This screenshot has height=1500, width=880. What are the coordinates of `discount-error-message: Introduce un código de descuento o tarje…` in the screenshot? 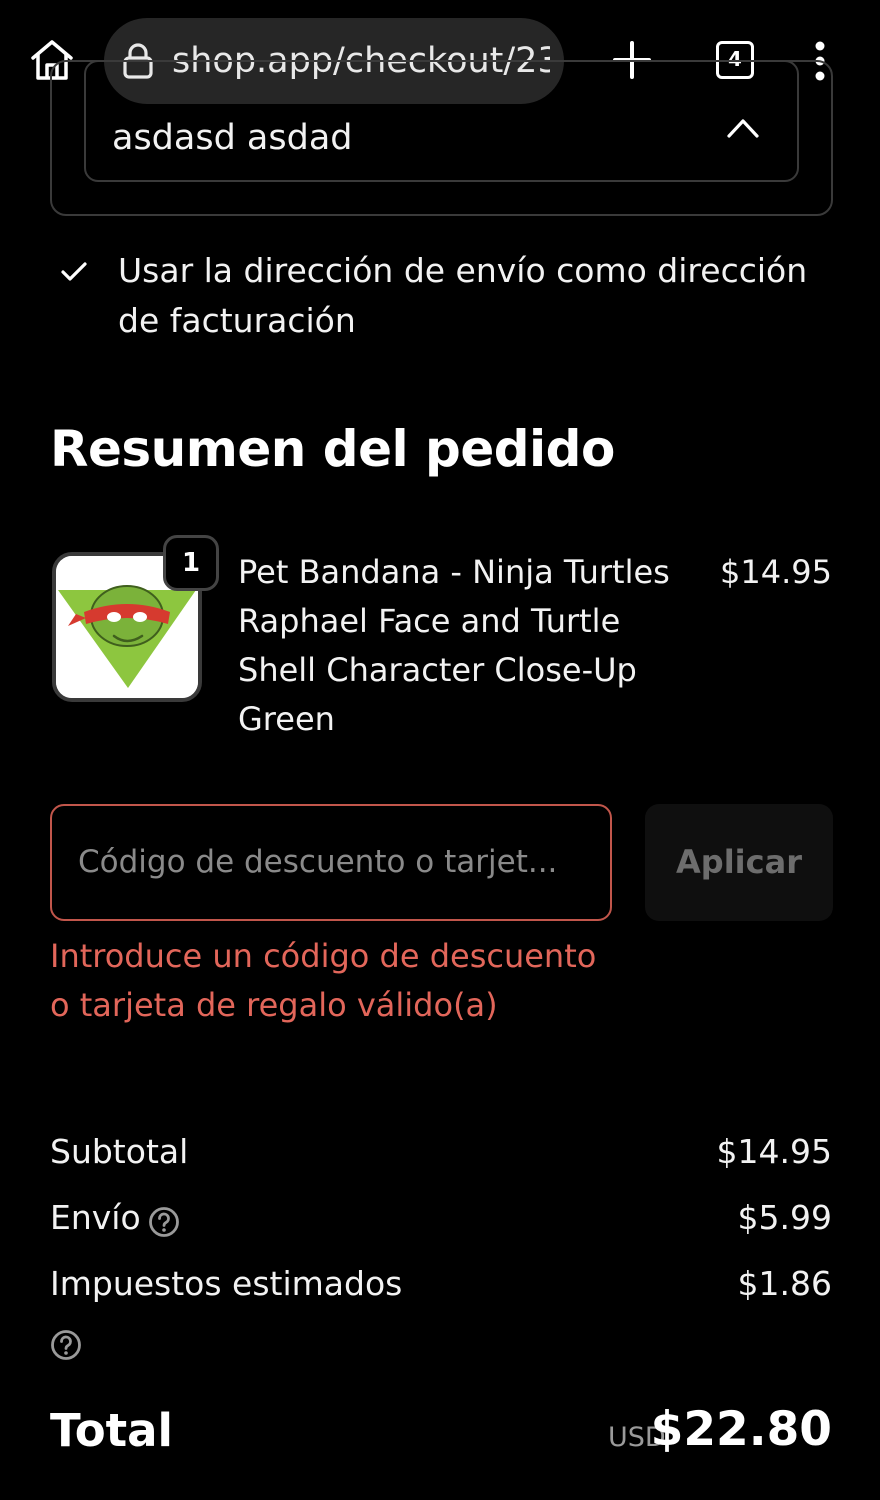 It's located at (323, 980).